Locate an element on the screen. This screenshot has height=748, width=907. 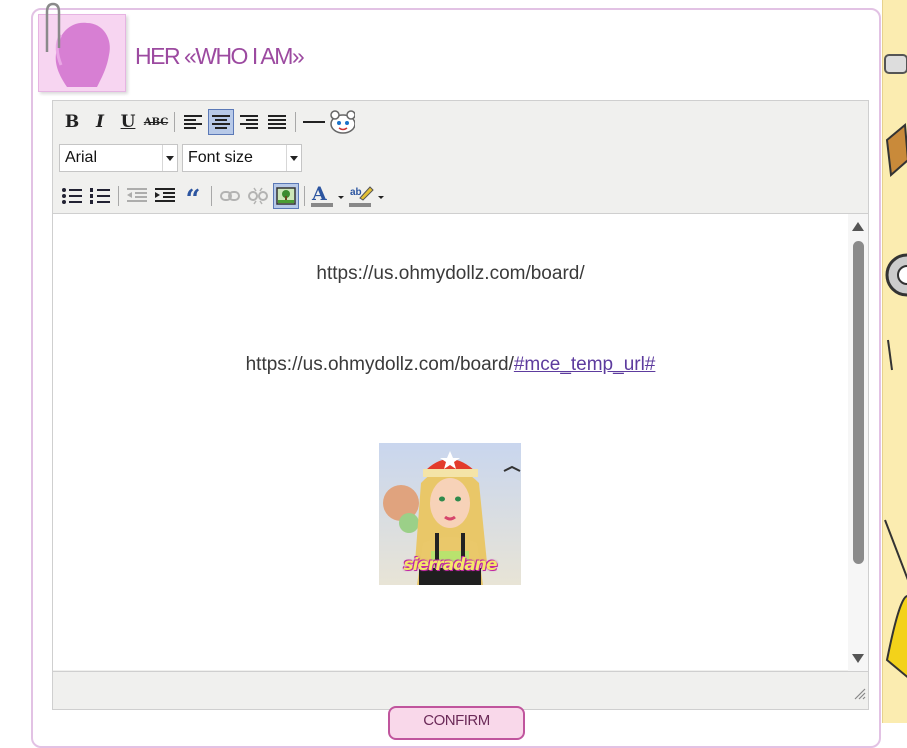
resize-handle-icon is located at coordinates (859, 693).